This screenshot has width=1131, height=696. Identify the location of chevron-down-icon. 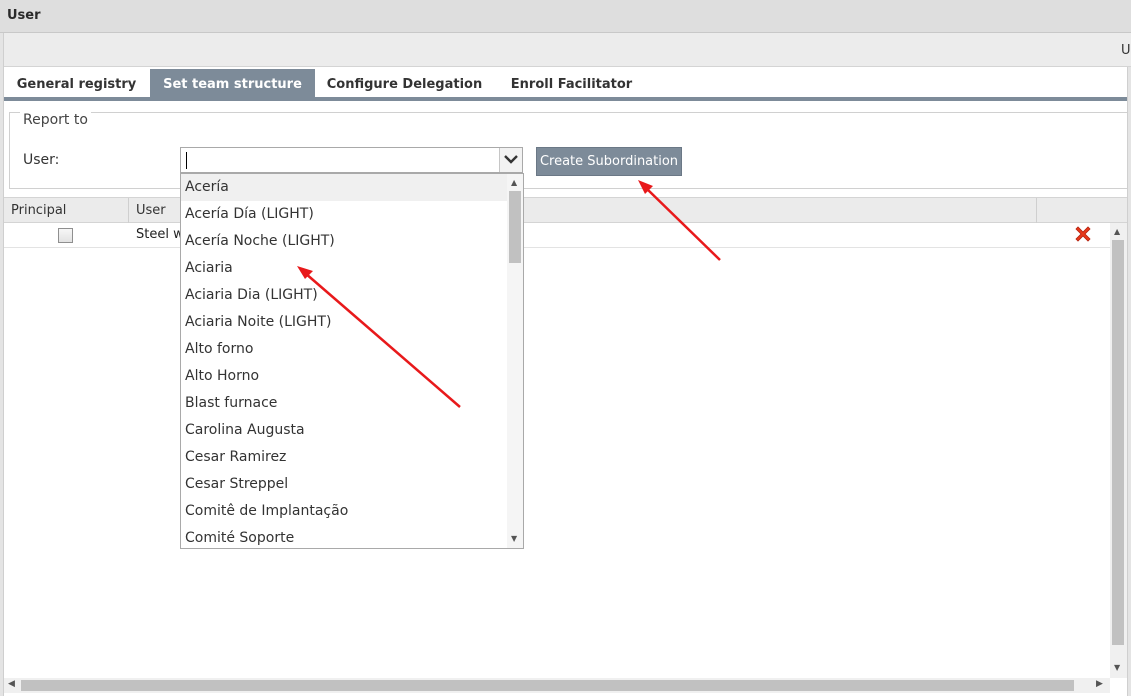
(511, 159).